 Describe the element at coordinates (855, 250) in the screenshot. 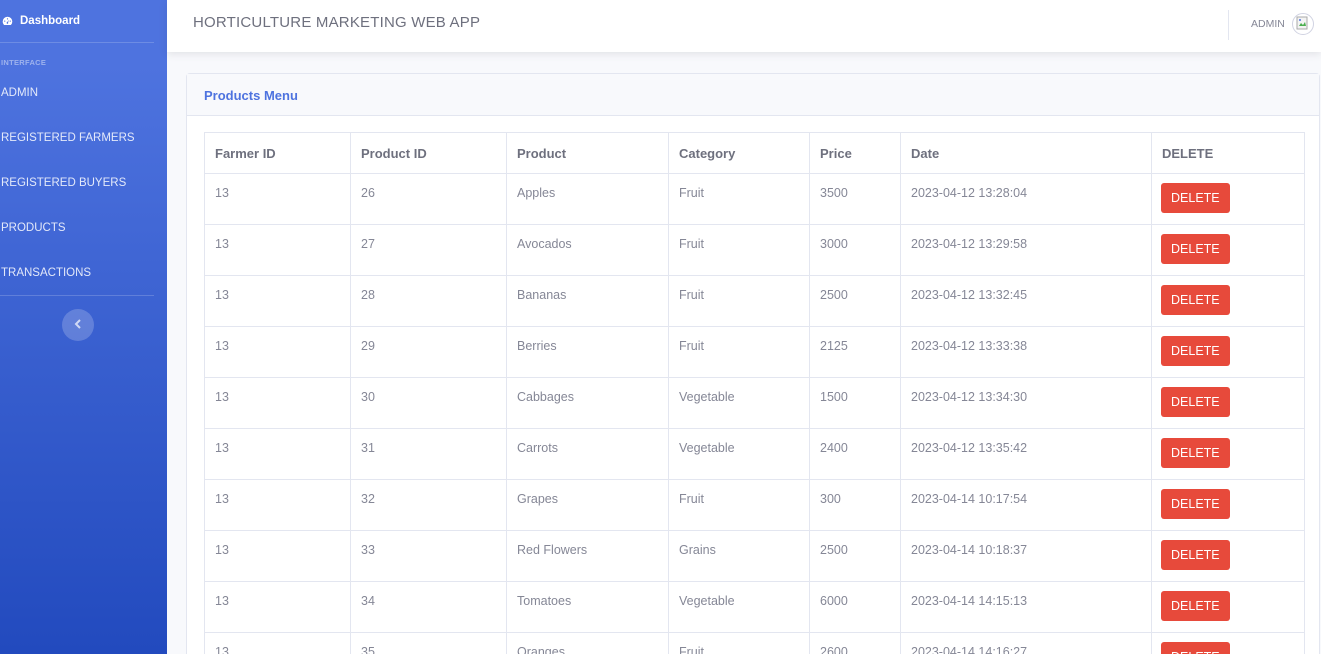

I see `table-cell: 3000` at that location.